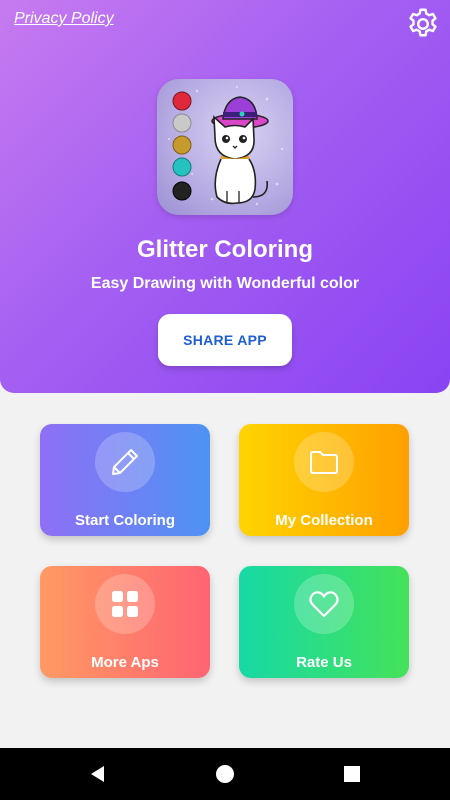  What do you see at coordinates (225, 340) in the screenshot?
I see `share-app-button: SHARE APP` at bounding box center [225, 340].